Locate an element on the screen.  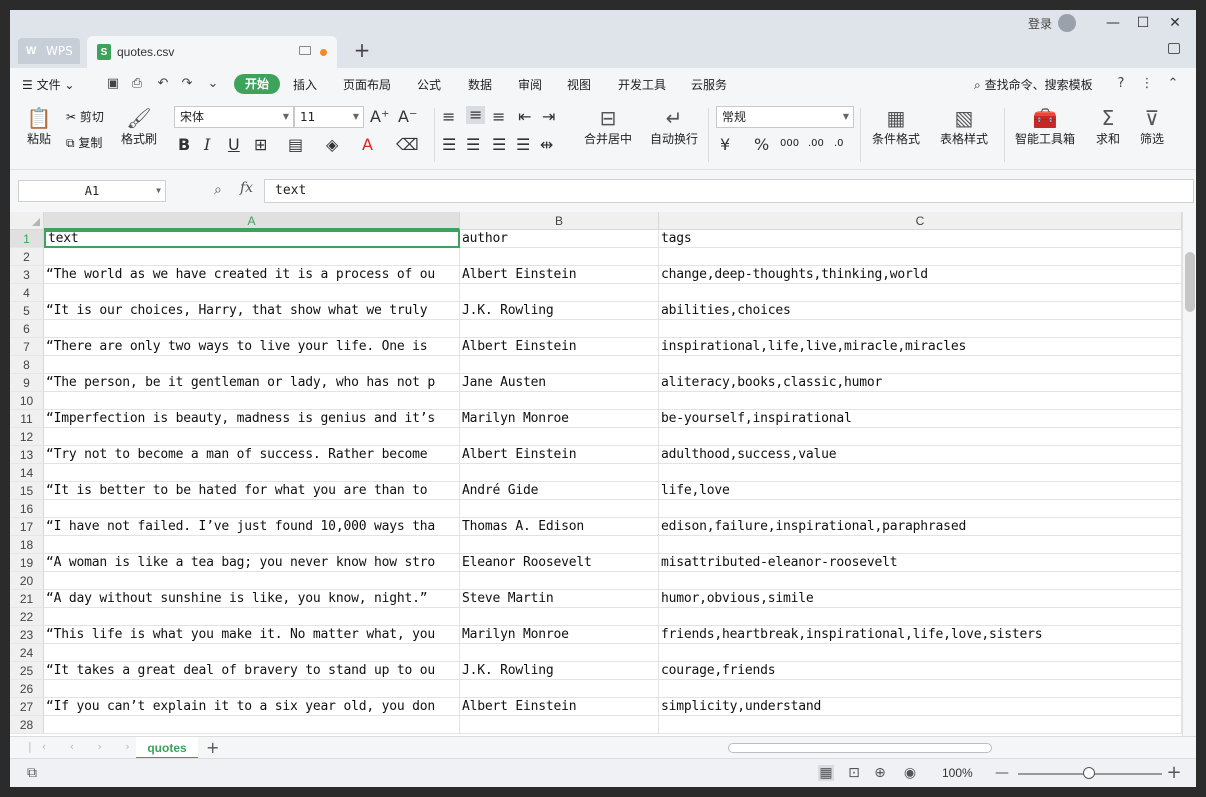
cell-col-b: Eleanor Roosevelt is located at coordinates (559, 563).